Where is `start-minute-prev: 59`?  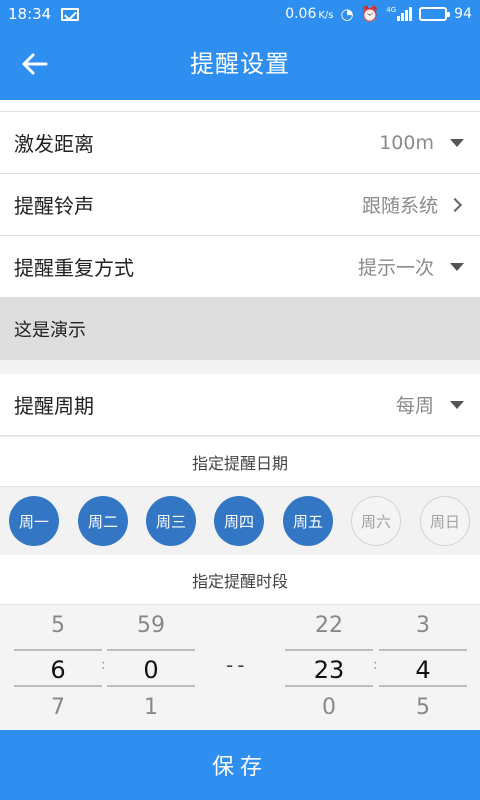 start-minute-prev: 59 is located at coordinates (151, 625).